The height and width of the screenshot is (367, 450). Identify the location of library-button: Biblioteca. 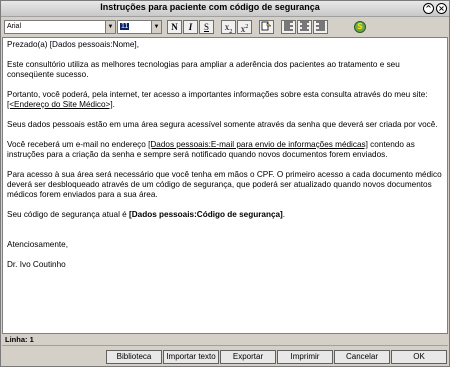
(134, 357).